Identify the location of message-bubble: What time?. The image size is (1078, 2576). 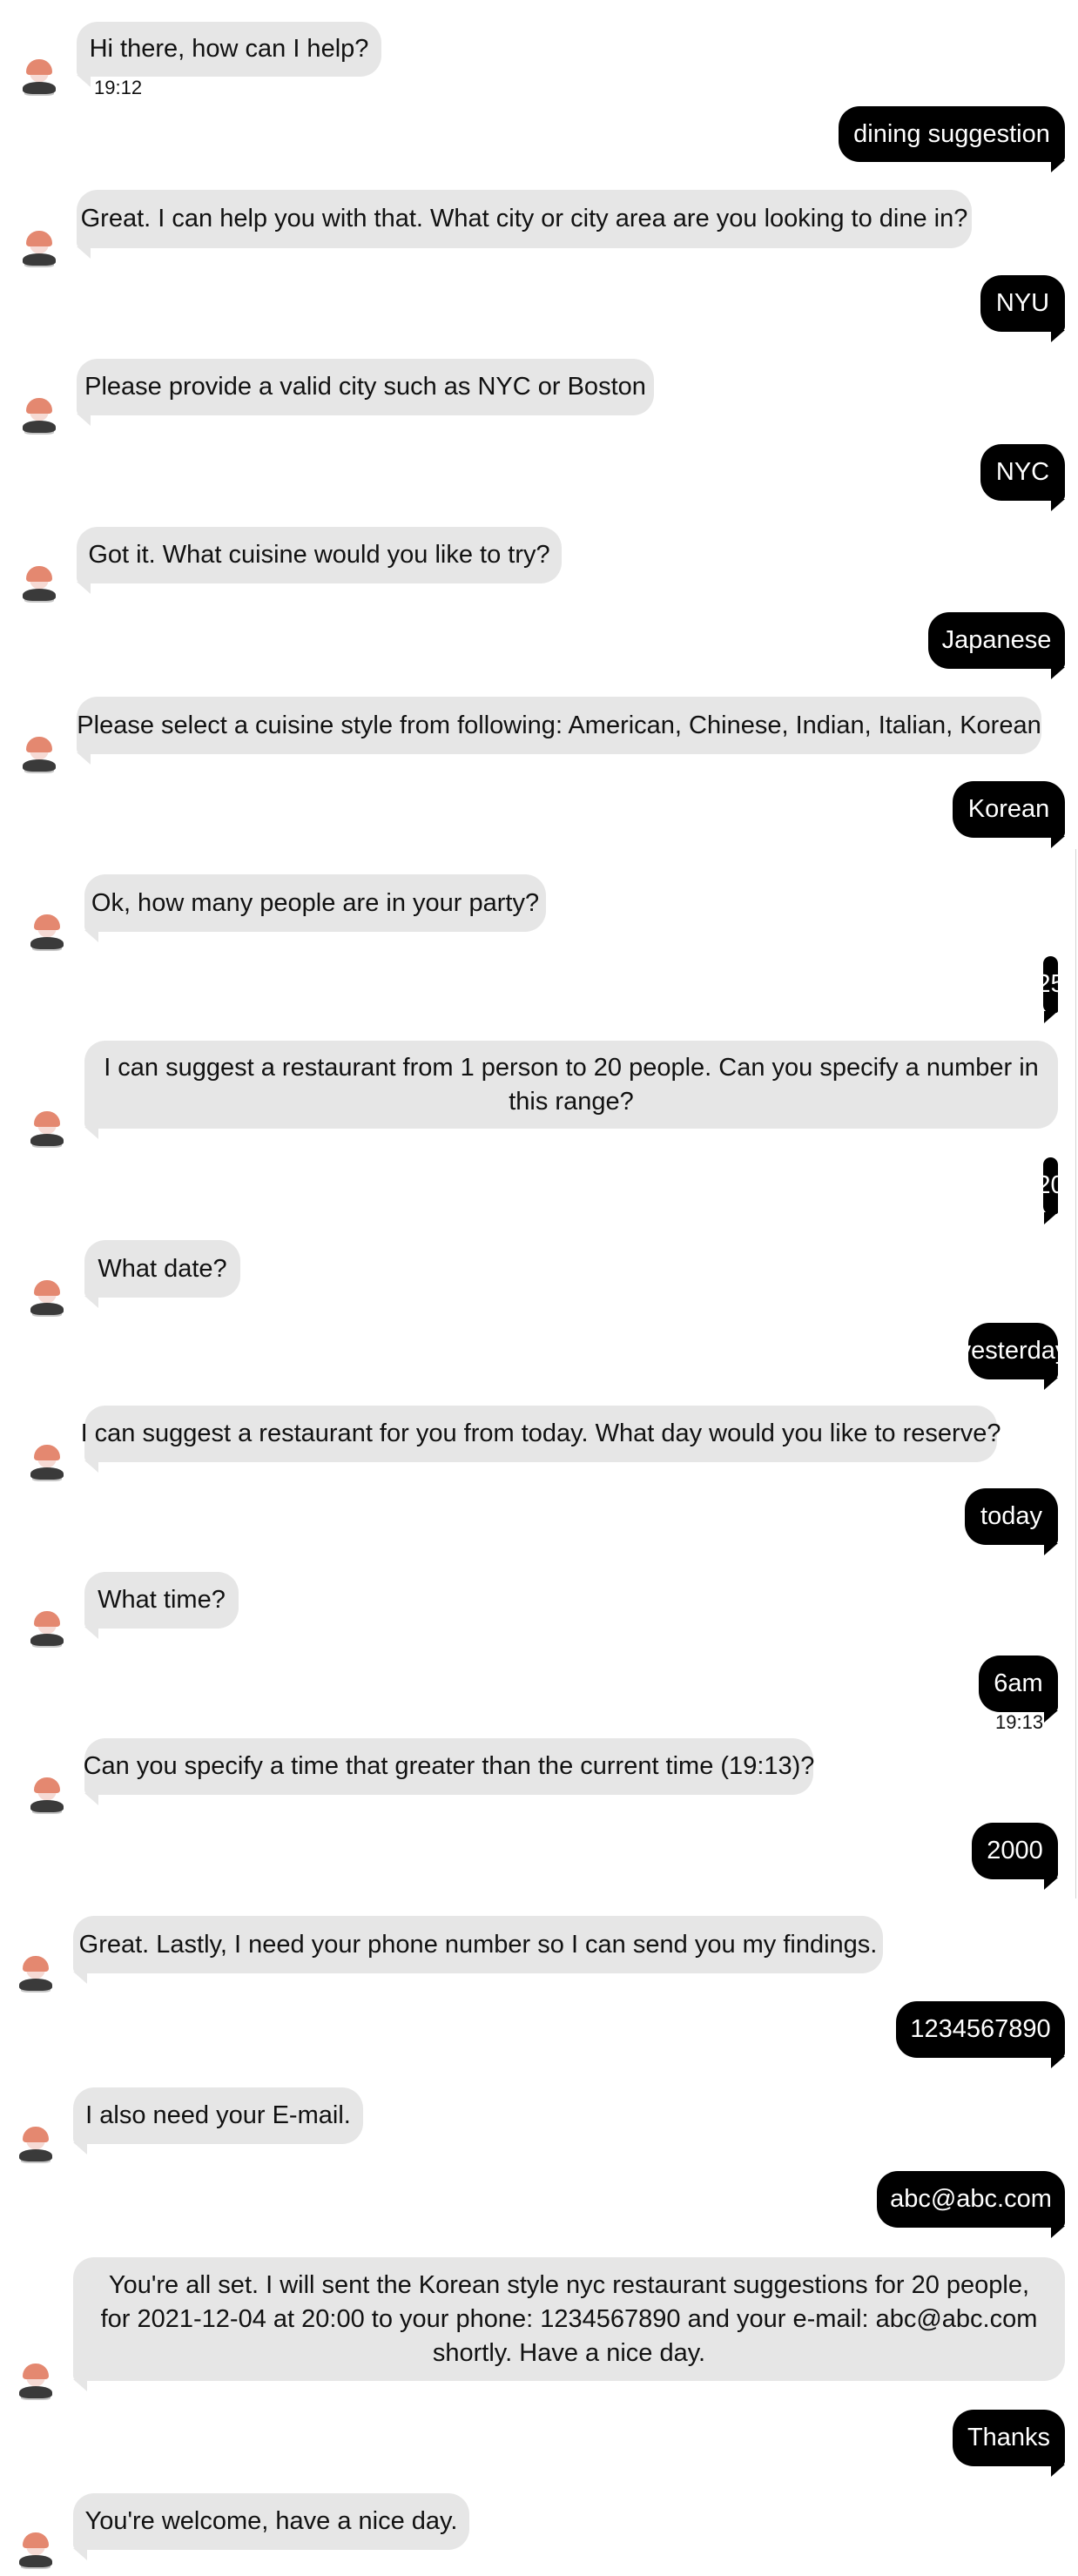
(161, 1600).